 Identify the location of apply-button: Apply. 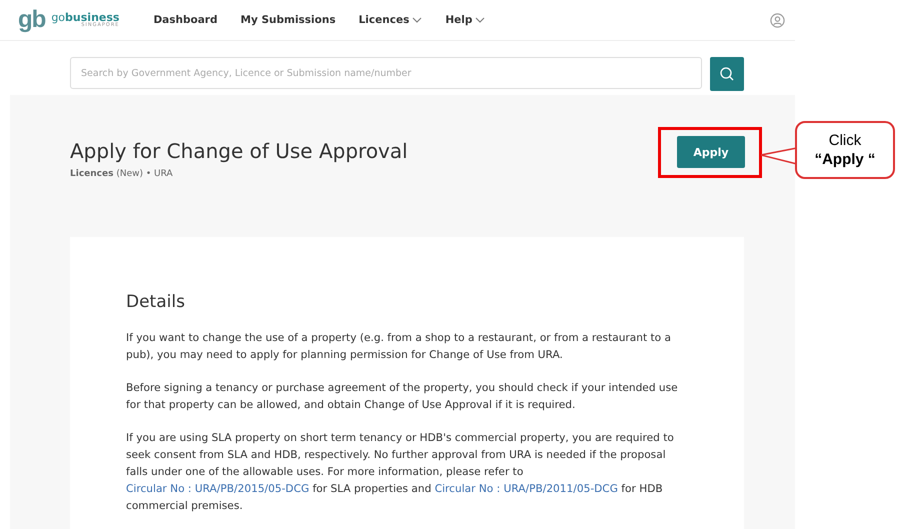
(711, 152).